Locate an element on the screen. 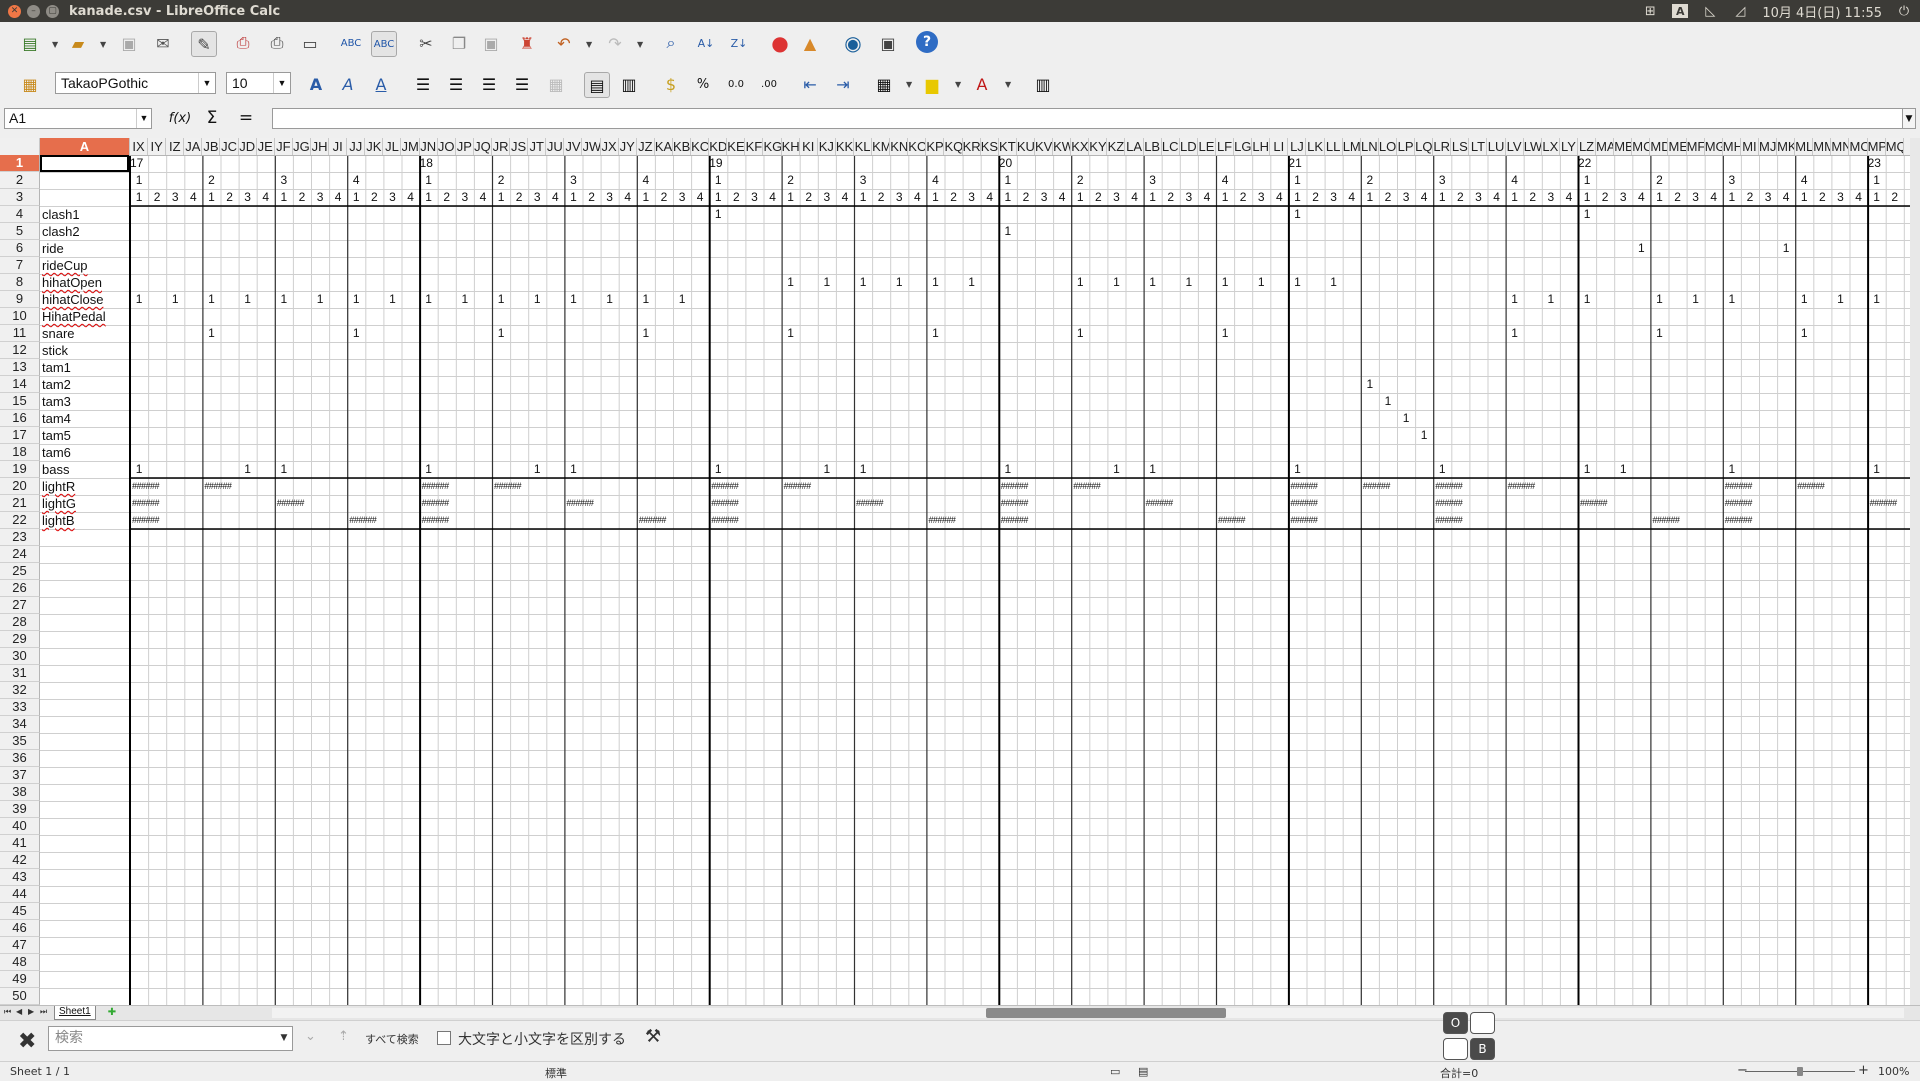 The width and height of the screenshot is (1920, 1081). row-header: 20 is located at coordinates (20, 486).